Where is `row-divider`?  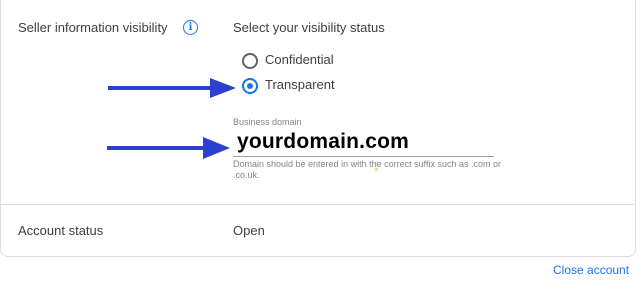
row-divider is located at coordinates (317, 204).